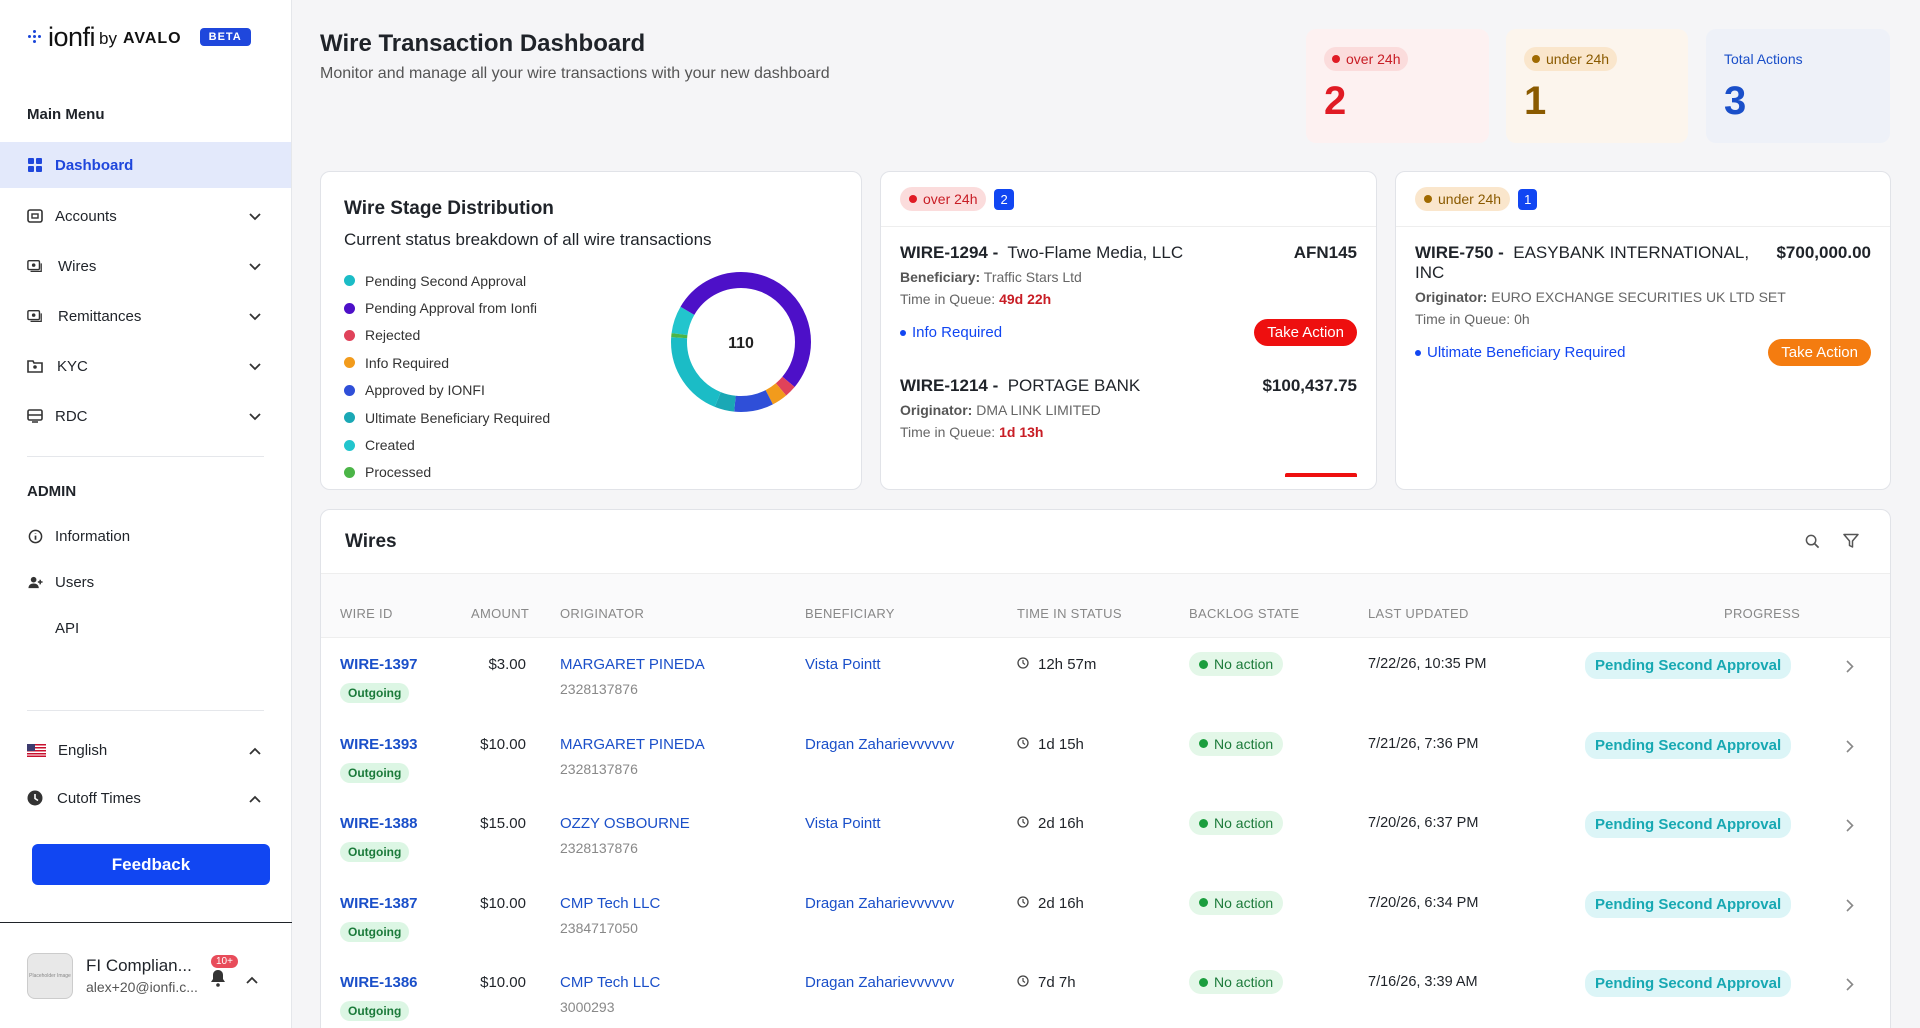  Describe the element at coordinates (1321, 475) in the screenshot. I see `take-action-button-partial` at that location.